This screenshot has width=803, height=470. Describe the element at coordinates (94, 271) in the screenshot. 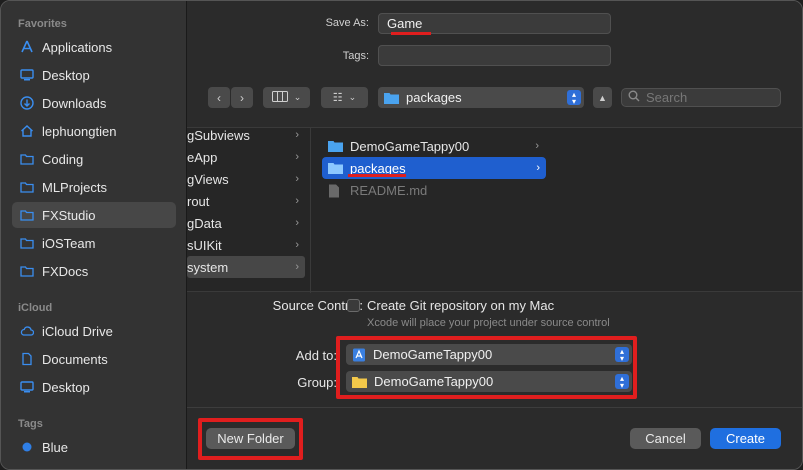

I see `sidebar-item-fxdocs: FXDocs` at that location.